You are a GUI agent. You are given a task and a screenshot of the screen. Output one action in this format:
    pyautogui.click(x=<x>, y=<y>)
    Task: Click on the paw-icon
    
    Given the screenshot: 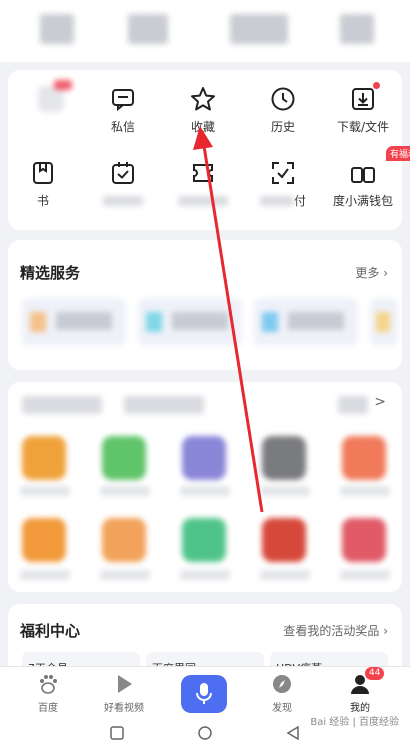 What is the action you would take?
    pyautogui.click(x=48, y=684)
    